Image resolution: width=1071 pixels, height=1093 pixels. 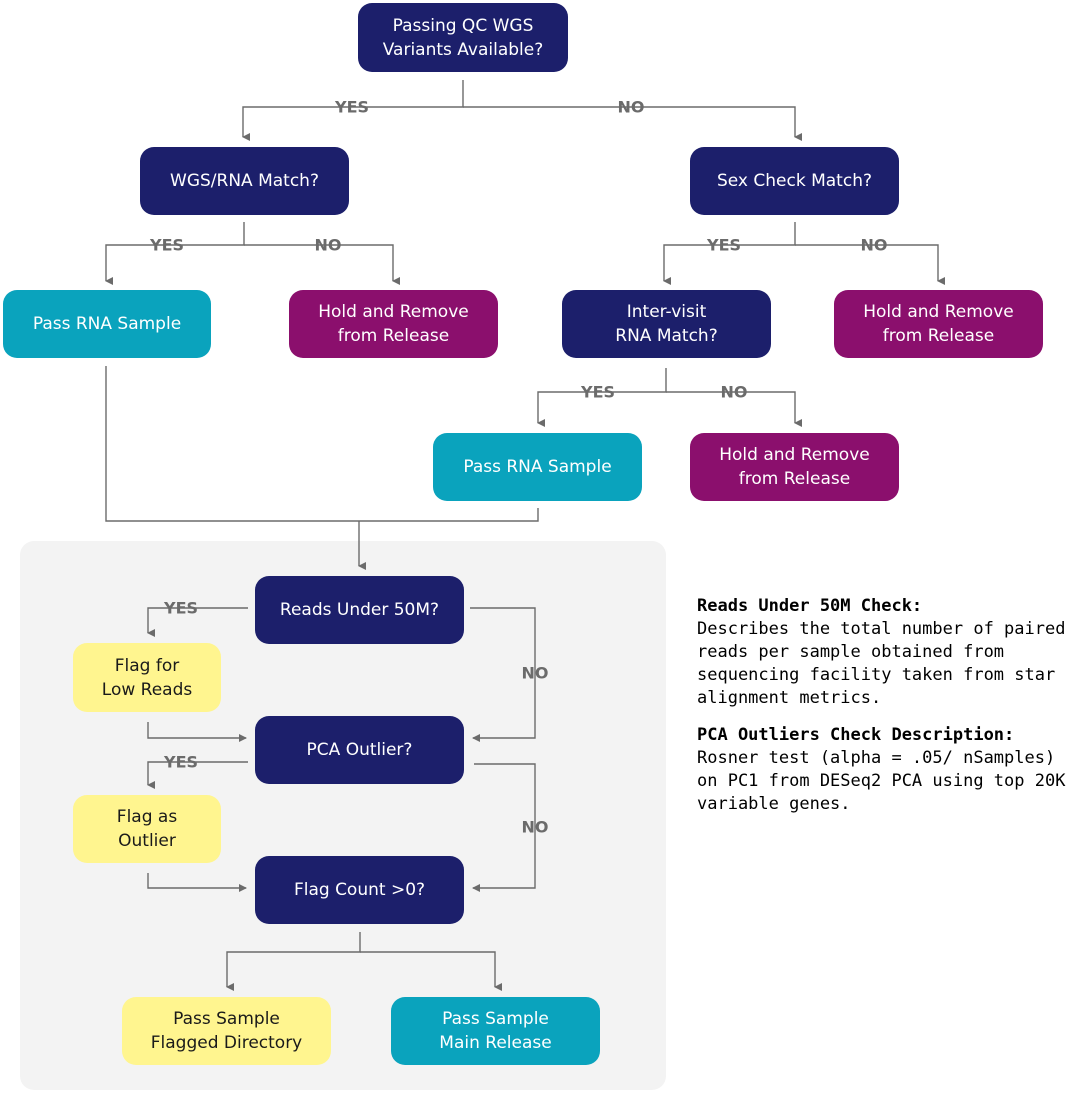 What do you see at coordinates (495, 1031) in the screenshot?
I see `node-pass-sample-main: Pass Sample Main Release` at bounding box center [495, 1031].